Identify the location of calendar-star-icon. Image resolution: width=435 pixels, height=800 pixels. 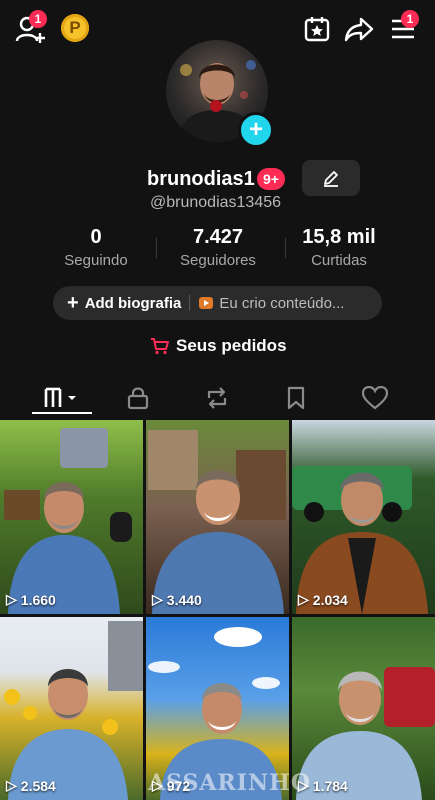
(317, 29).